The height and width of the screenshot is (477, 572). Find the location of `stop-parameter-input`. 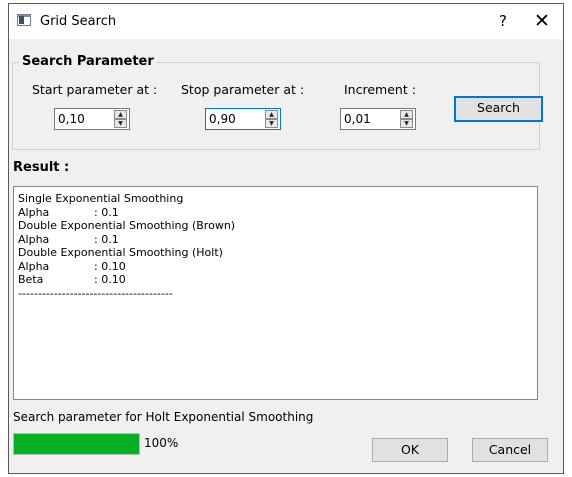

stop-parameter-input is located at coordinates (234, 119).